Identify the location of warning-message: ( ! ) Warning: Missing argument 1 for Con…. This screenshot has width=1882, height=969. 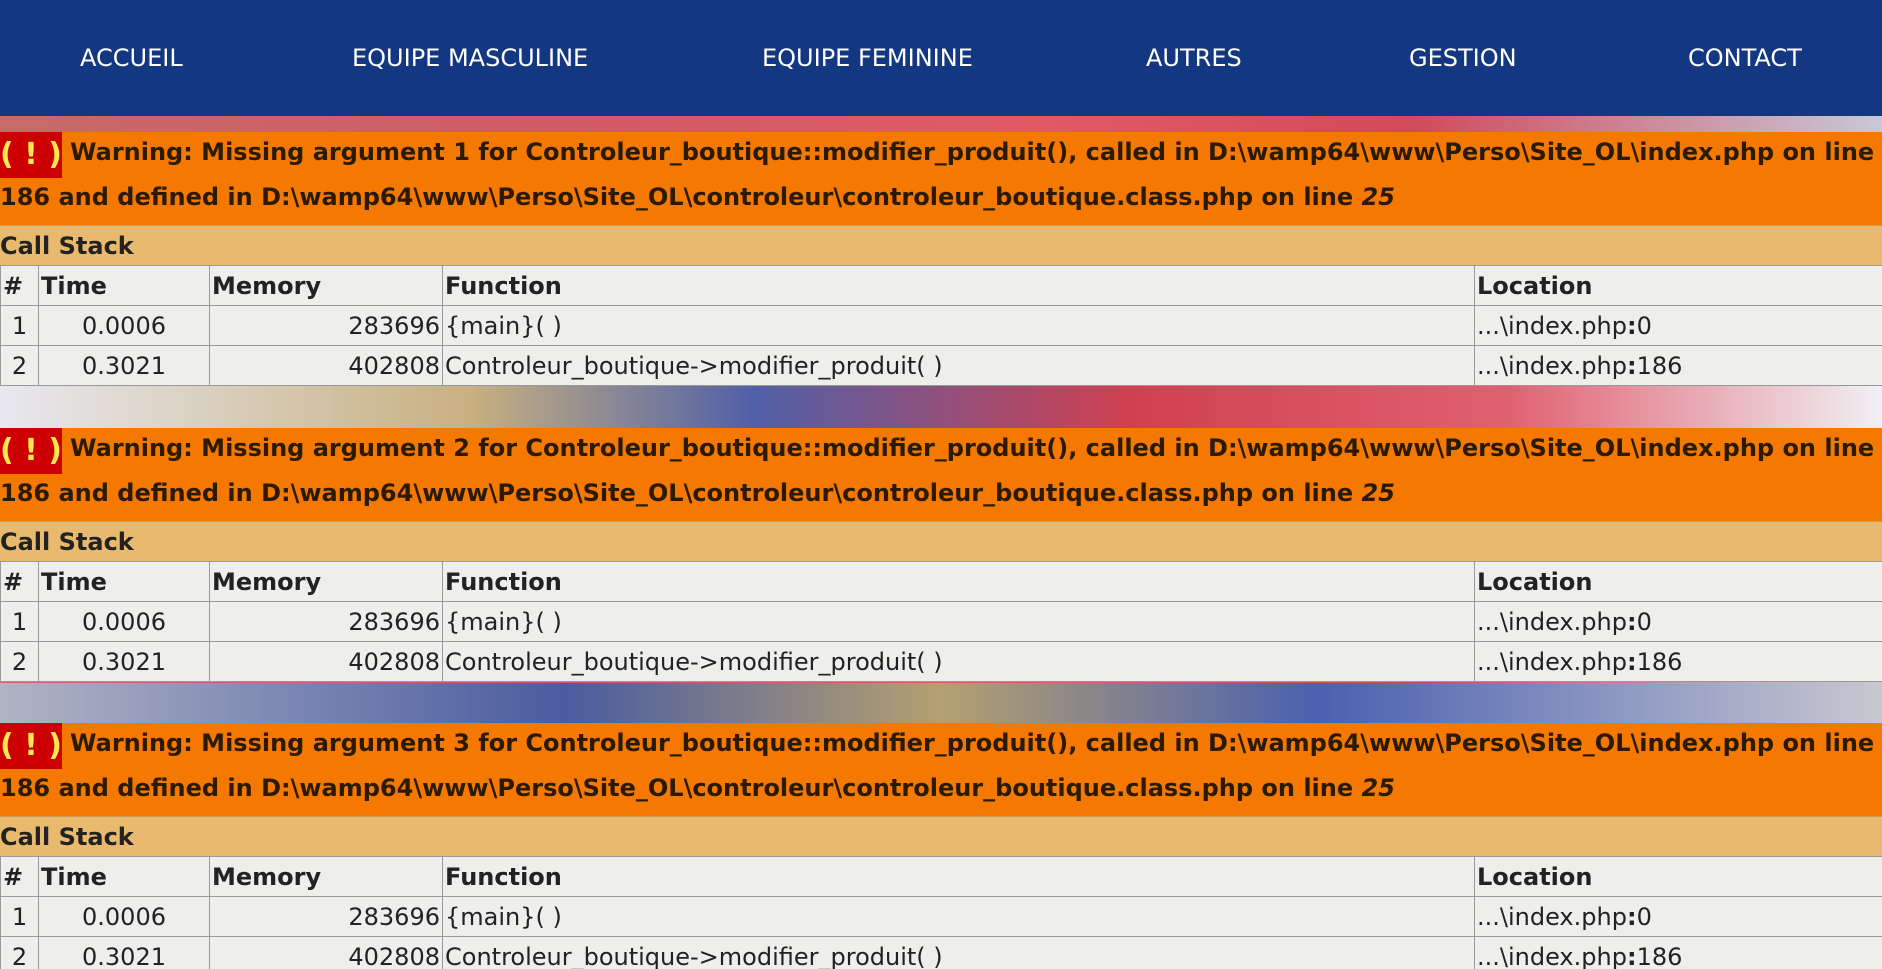
(941, 178).